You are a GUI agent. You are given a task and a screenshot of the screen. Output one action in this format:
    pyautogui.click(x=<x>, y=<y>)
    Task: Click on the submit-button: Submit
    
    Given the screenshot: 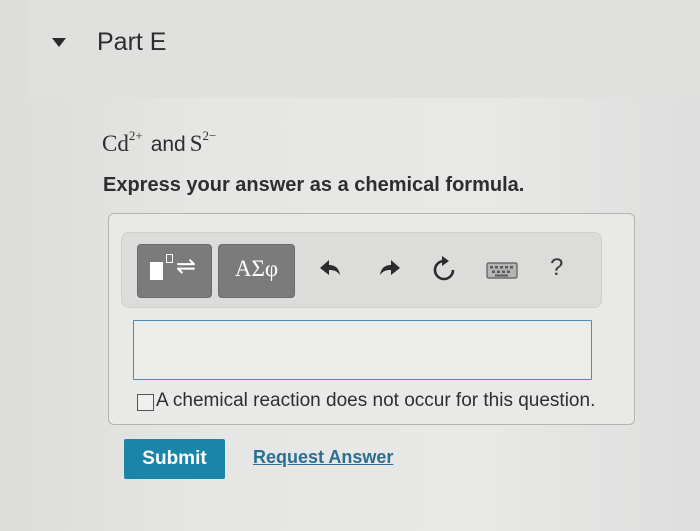 What is the action you would take?
    pyautogui.click(x=174, y=459)
    